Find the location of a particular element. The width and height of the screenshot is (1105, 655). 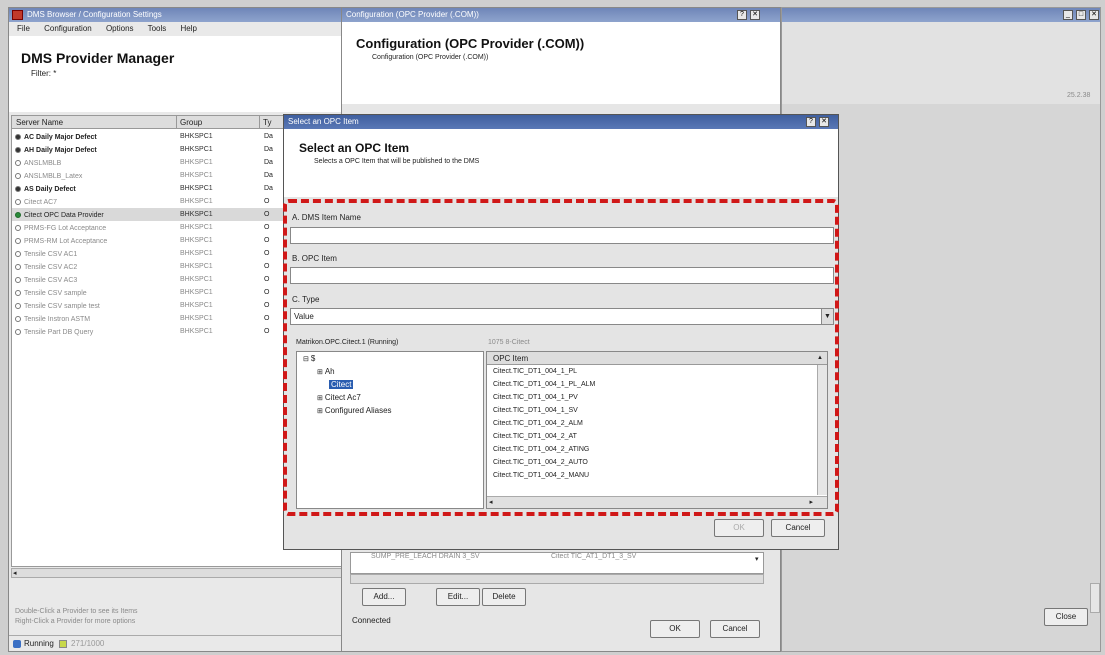

main-titlebar: DMS Browser / Configuration Settings is located at coordinates (176, 15).